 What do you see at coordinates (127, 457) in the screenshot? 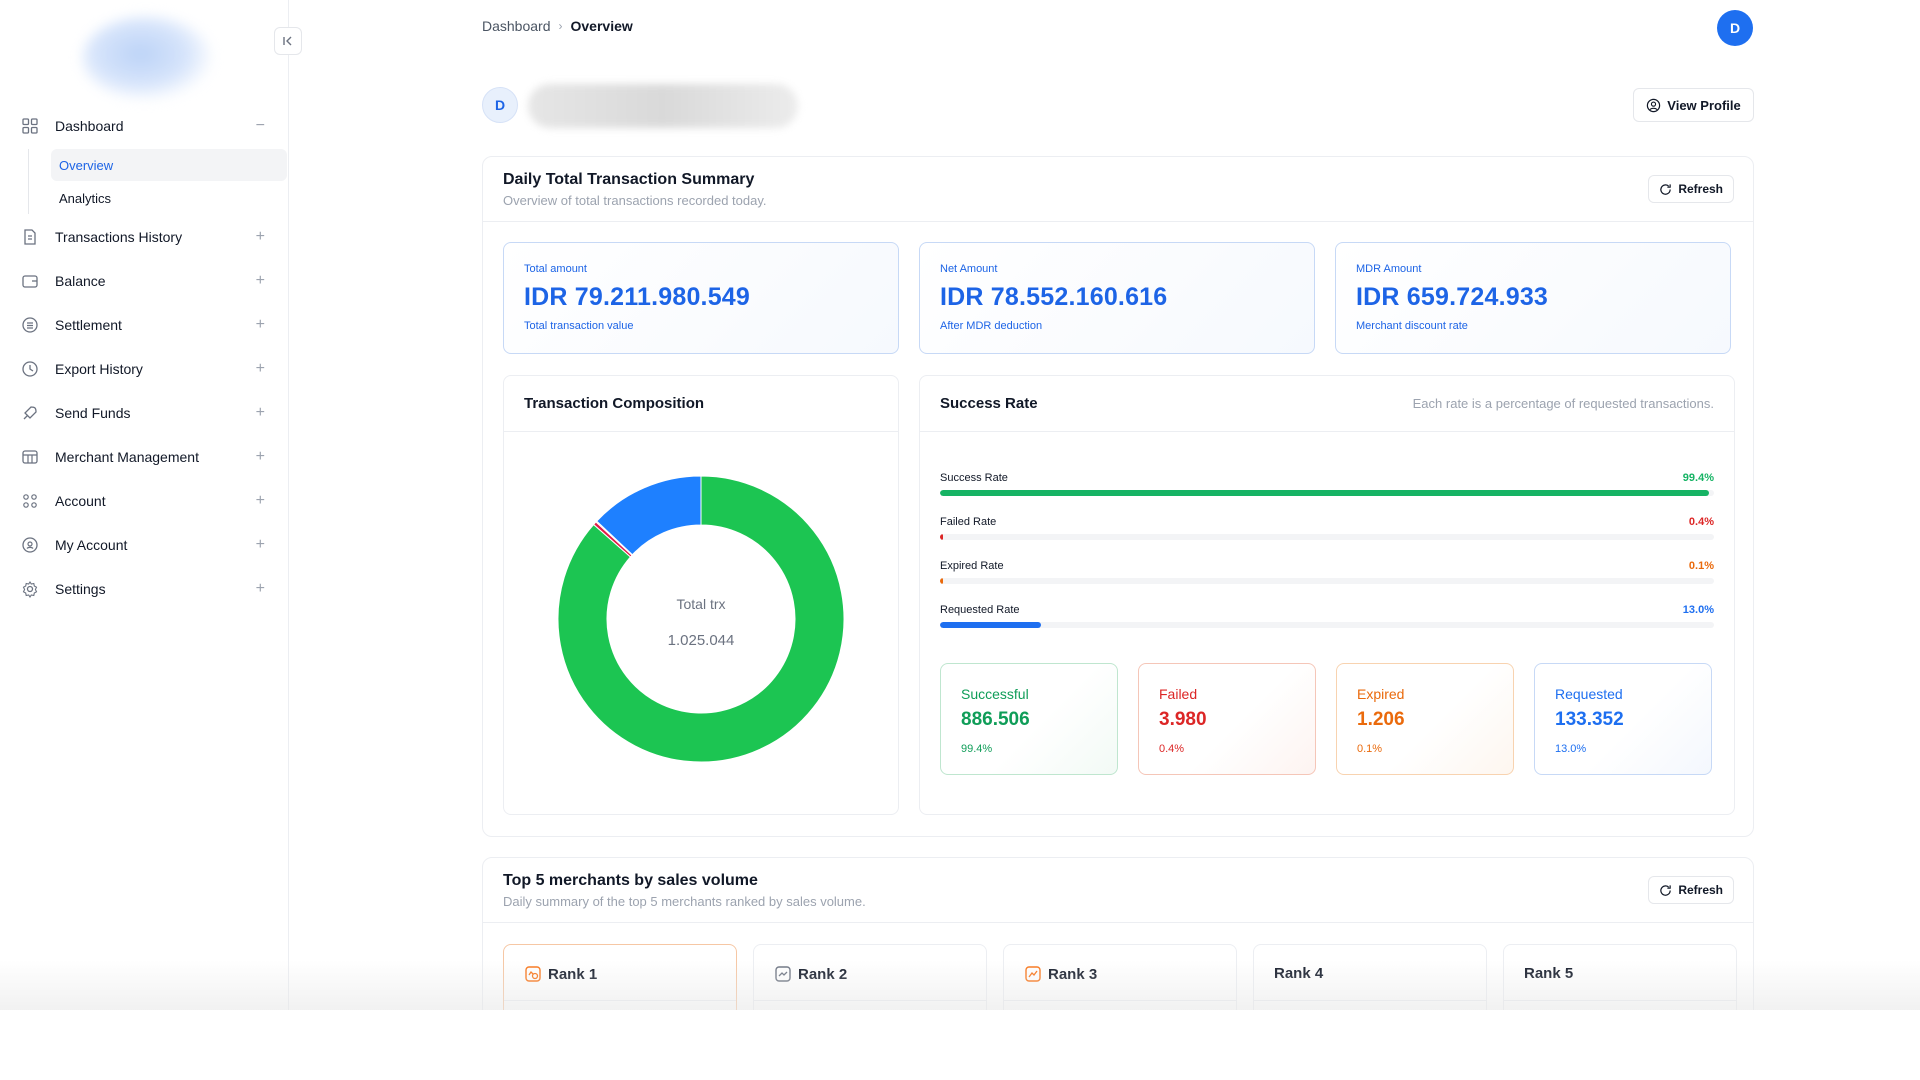
I see `sidebar-item-label: Merchant Management` at bounding box center [127, 457].